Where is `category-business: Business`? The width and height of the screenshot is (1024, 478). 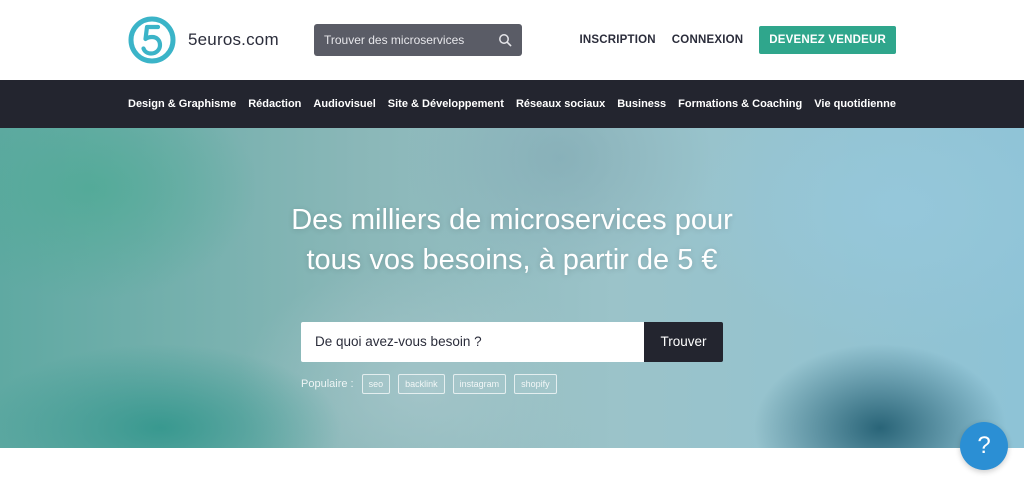
category-business: Business is located at coordinates (641, 104).